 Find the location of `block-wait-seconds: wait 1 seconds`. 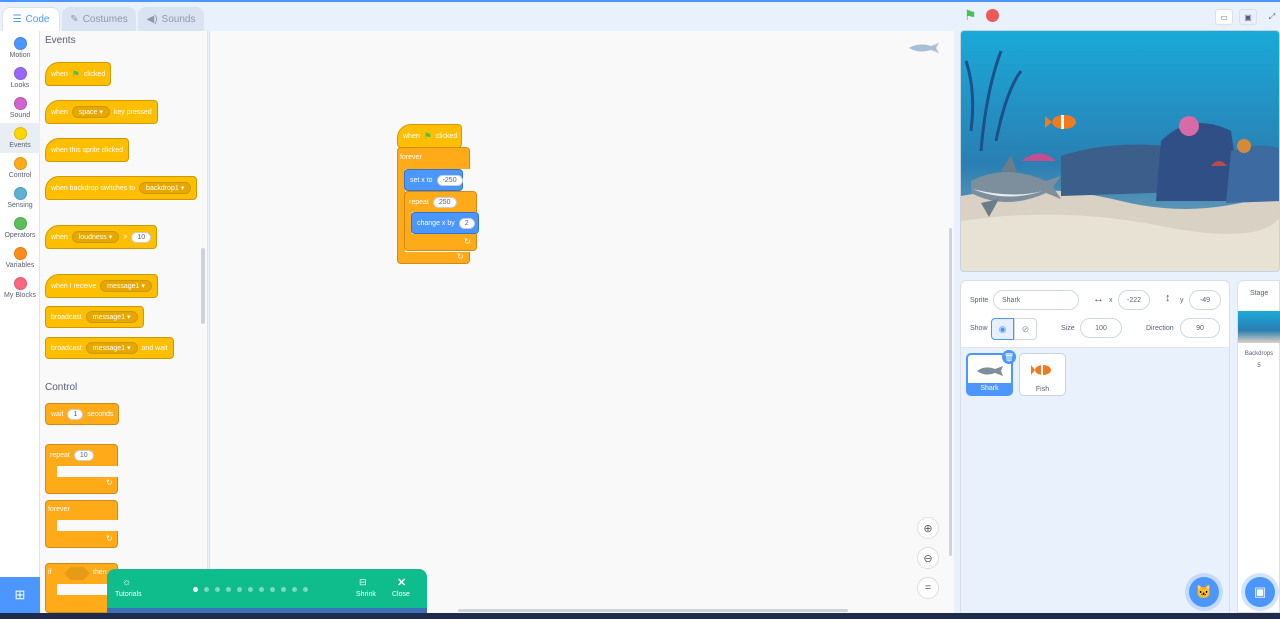

block-wait-seconds: wait 1 seconds is located at coordinates (82, 414).